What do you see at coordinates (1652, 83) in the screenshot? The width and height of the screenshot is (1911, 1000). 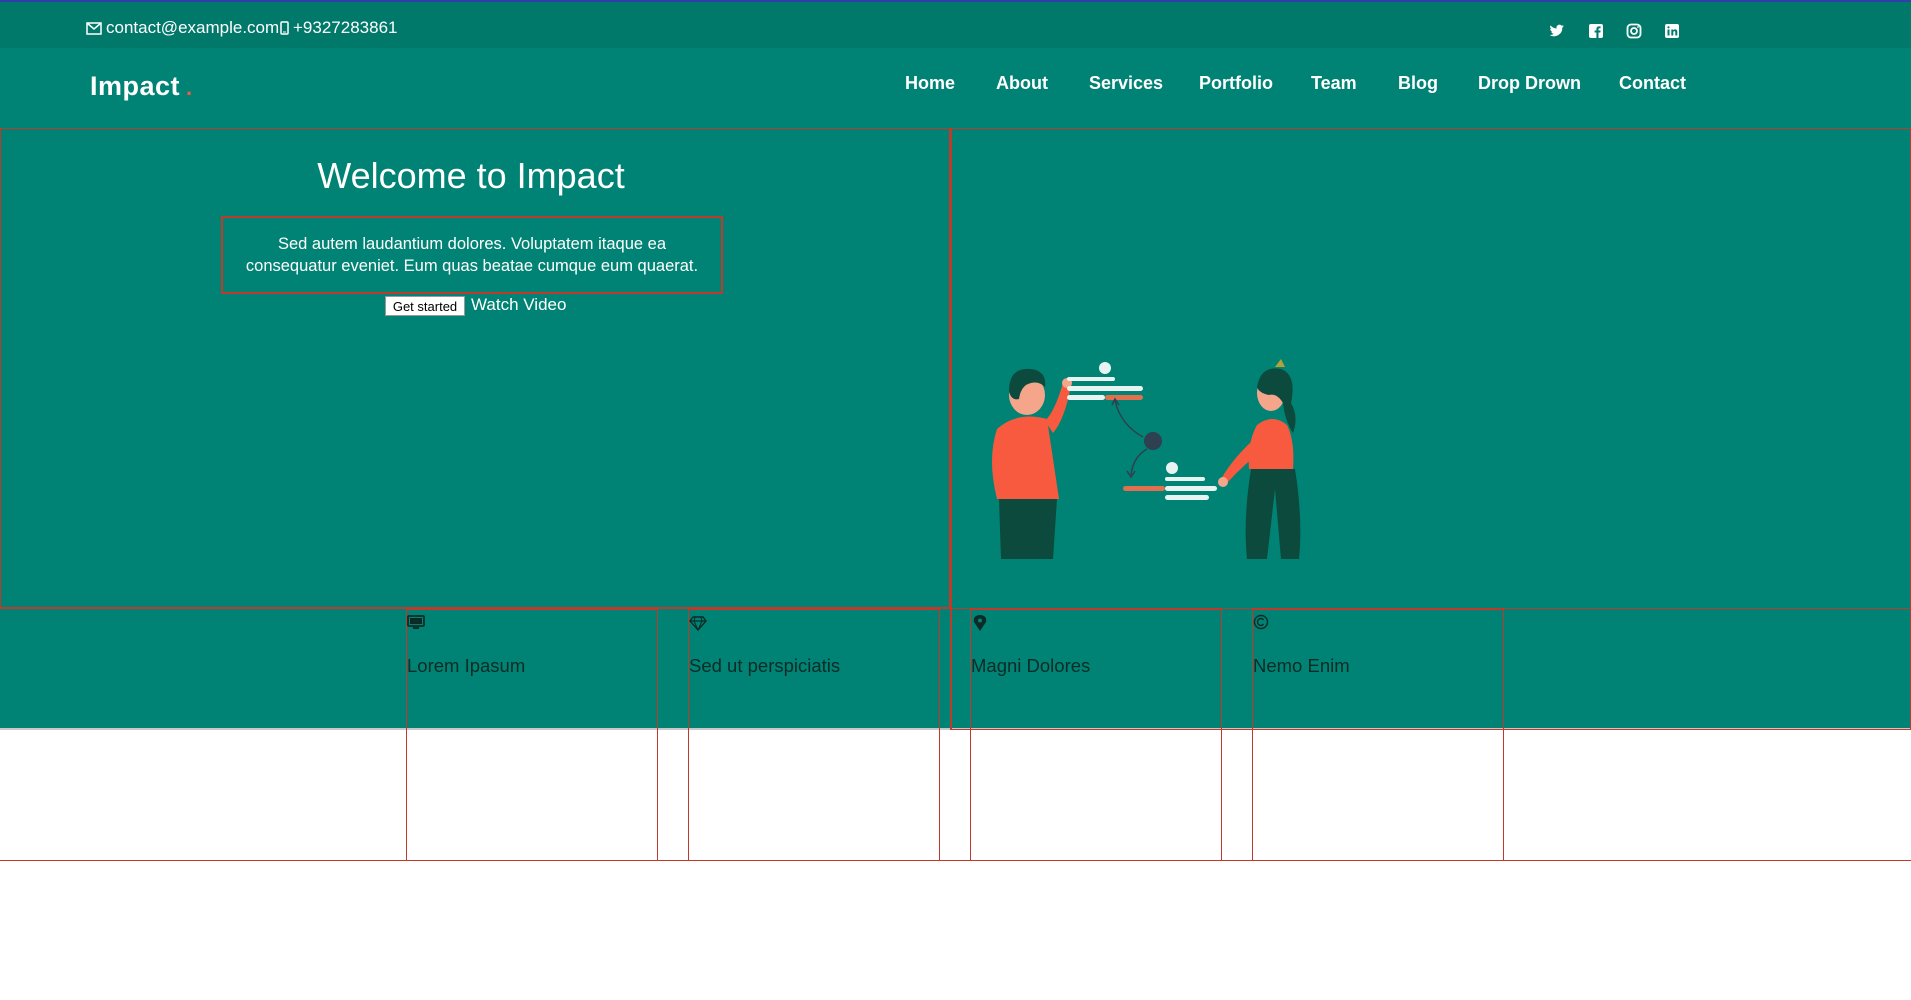 I see `nav-contact: Contact` at bounding box center [1652, 83].